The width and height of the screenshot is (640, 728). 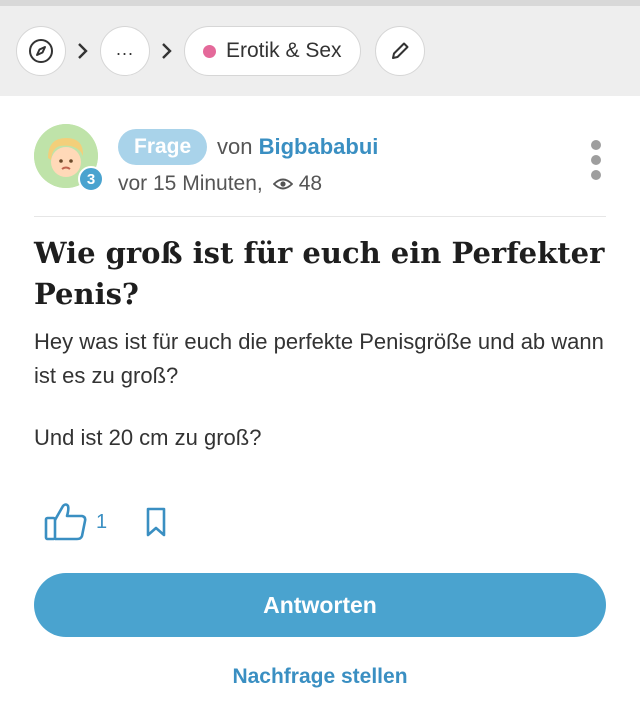 I want to click on bookmark-icon, so click(x=156, y=522).